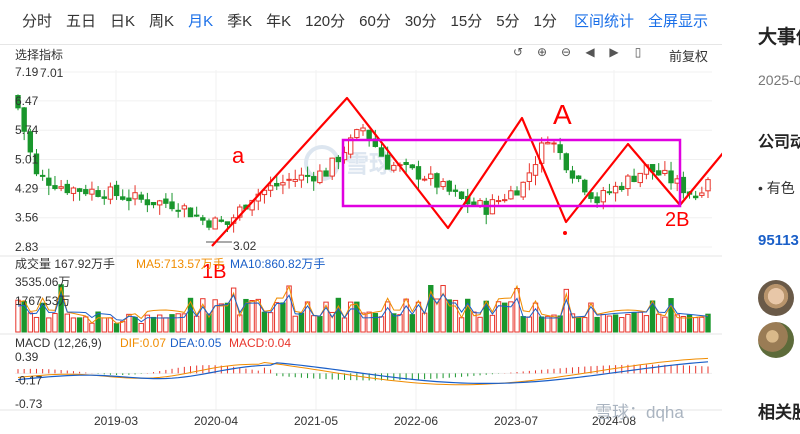  What do you see at coordinates (566, 52) in the screenshot?
I see `zoom-out-icon: ⊖` at bounding box center [566, 52].